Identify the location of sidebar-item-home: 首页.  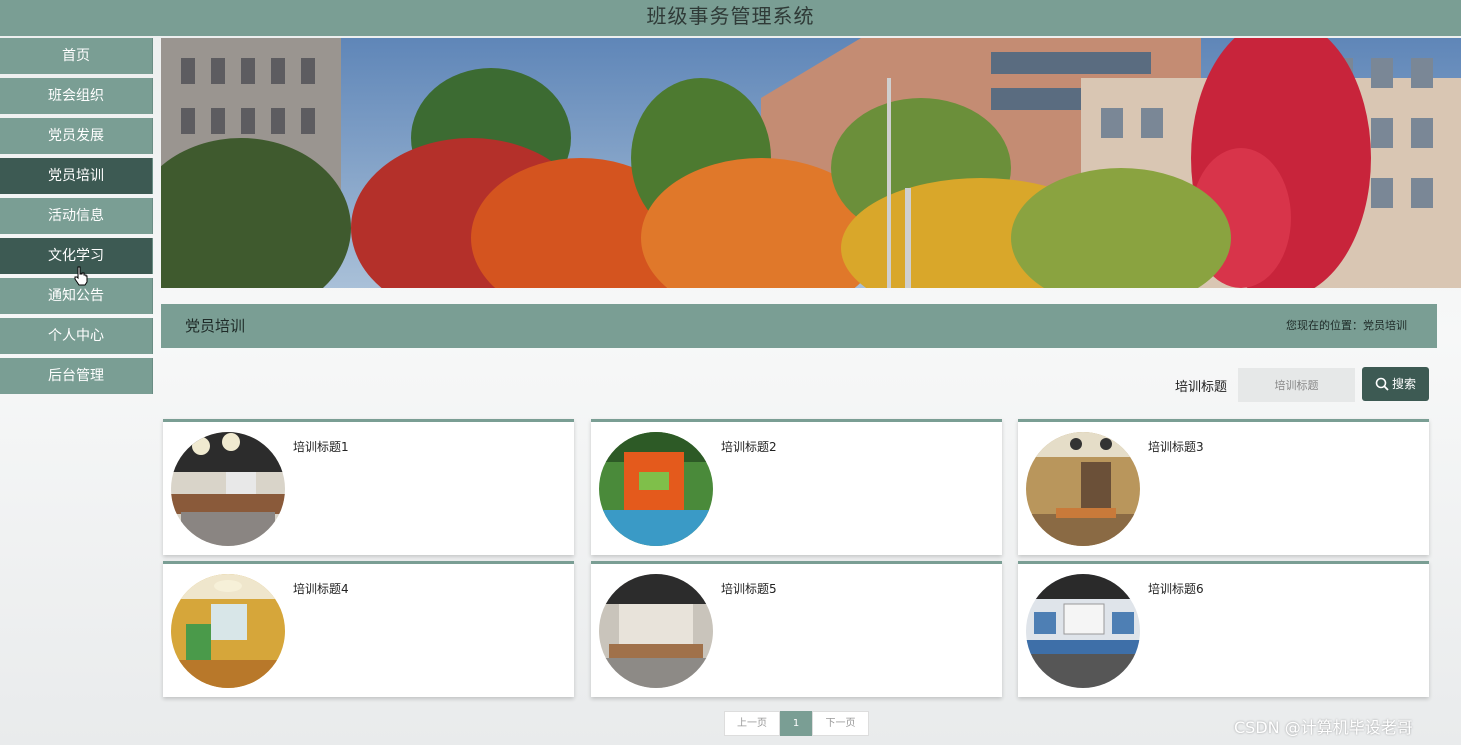
(76, 56).